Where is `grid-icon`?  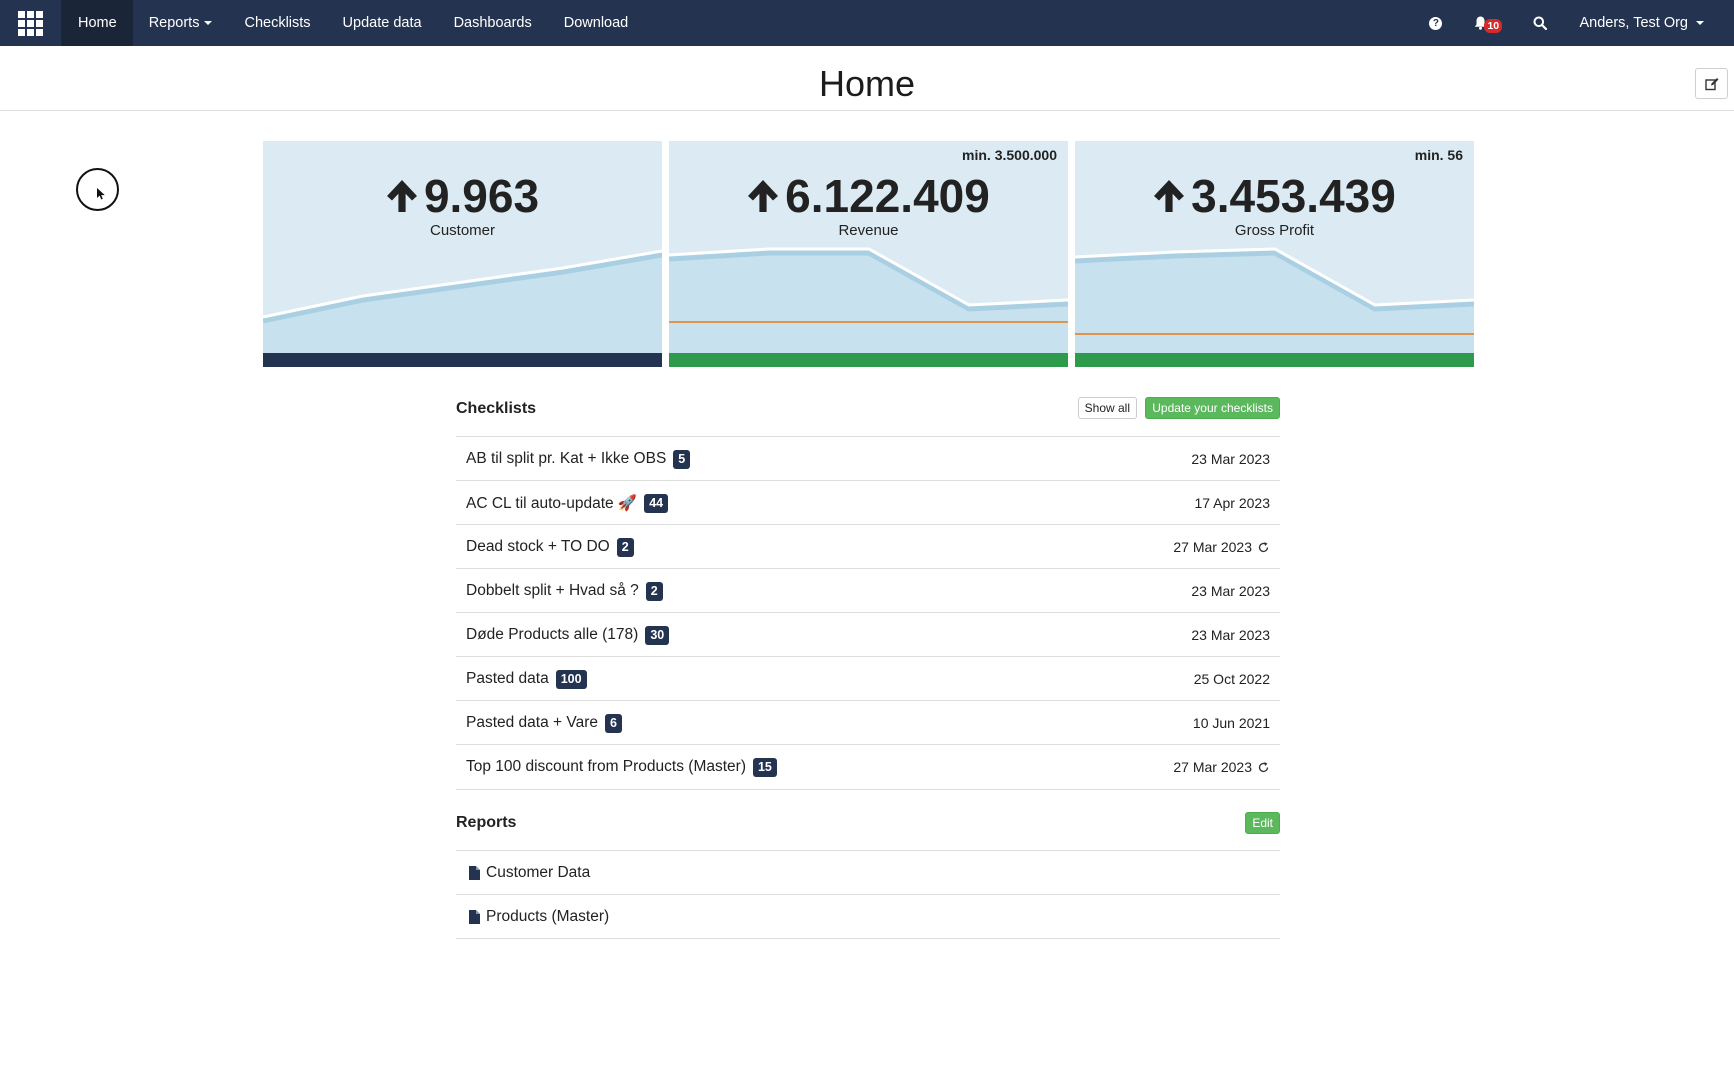 grid-icon is located at coordinates (30, 23).